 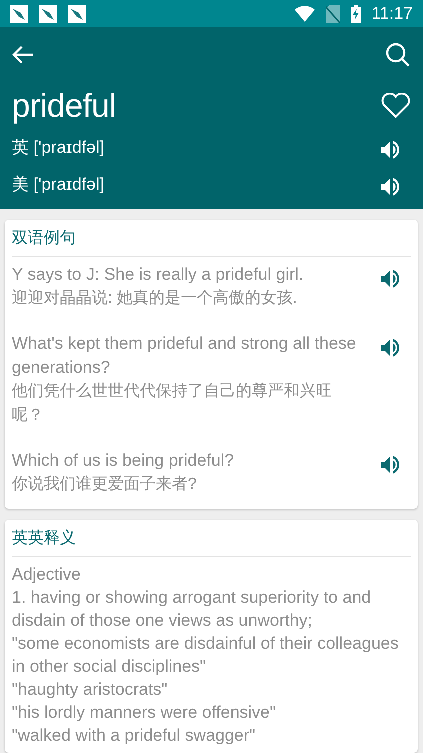 I want to click on battery-charging-icon, so click(x=355, y=13).